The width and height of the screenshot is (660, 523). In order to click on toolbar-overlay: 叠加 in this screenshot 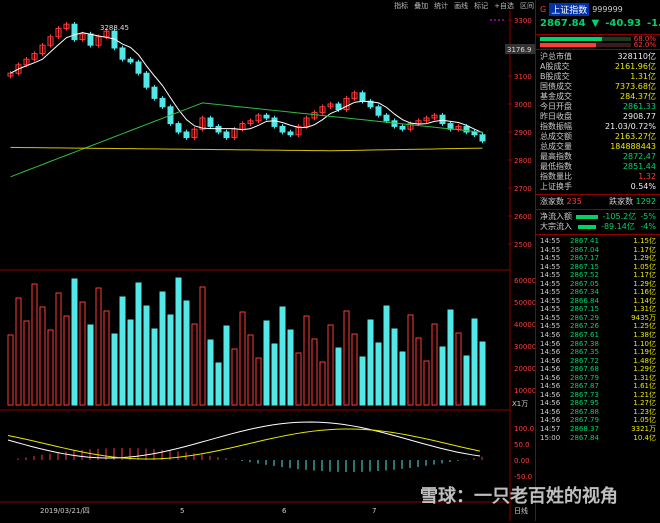, I will do `click(421, 6)`.